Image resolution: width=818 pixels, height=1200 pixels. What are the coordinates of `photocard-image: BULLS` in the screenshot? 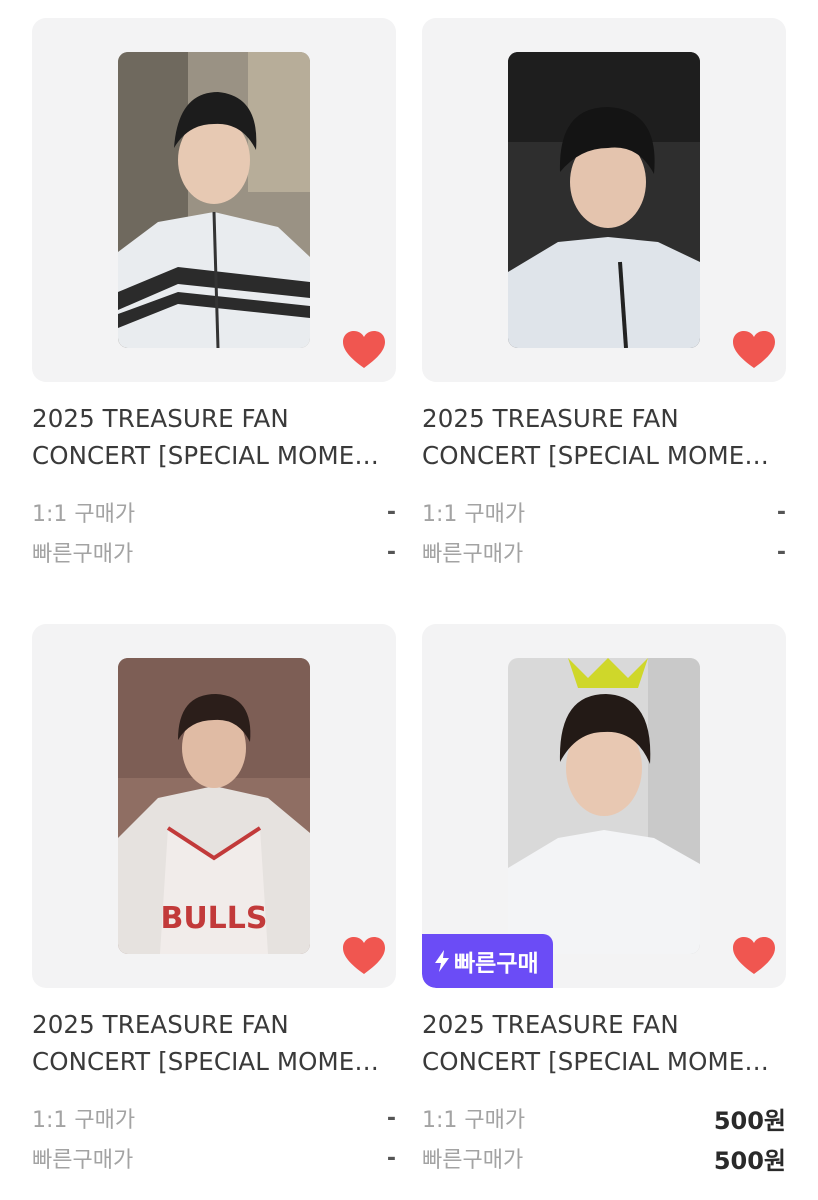 It's located at (214, 806).